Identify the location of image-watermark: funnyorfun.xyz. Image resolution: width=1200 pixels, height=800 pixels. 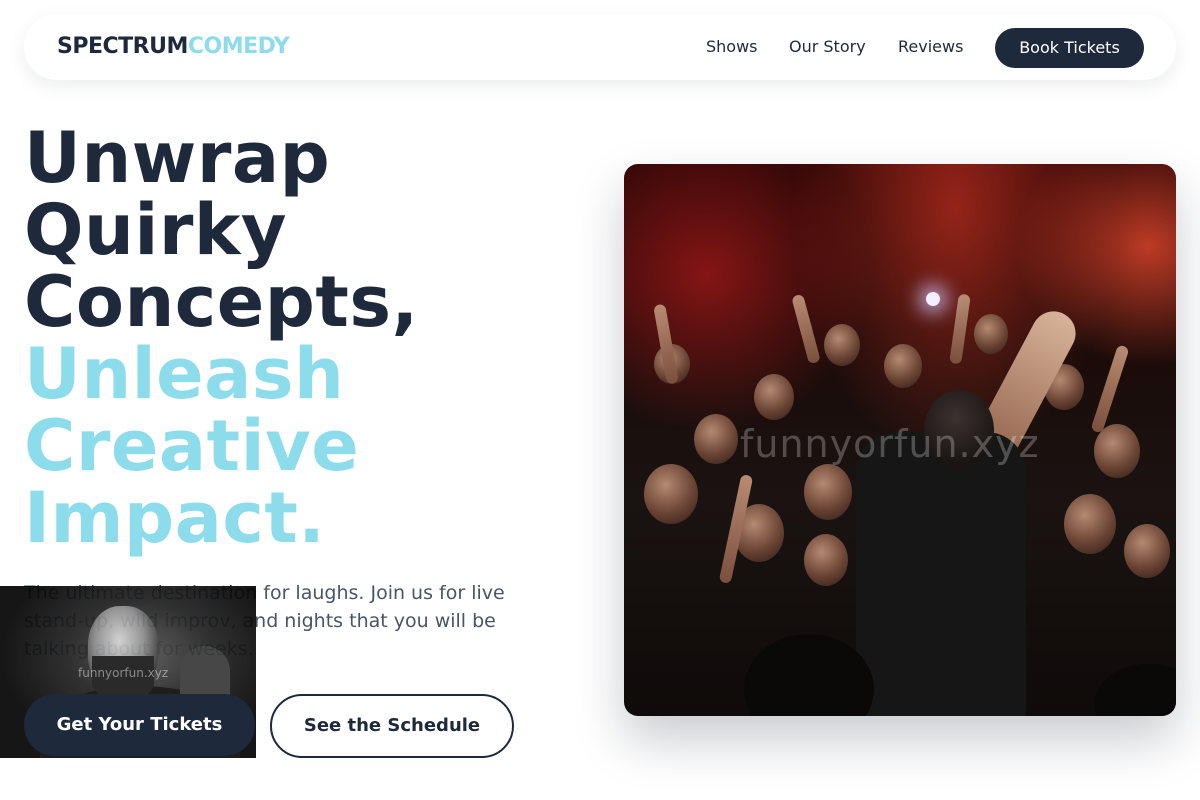
(890, 444).